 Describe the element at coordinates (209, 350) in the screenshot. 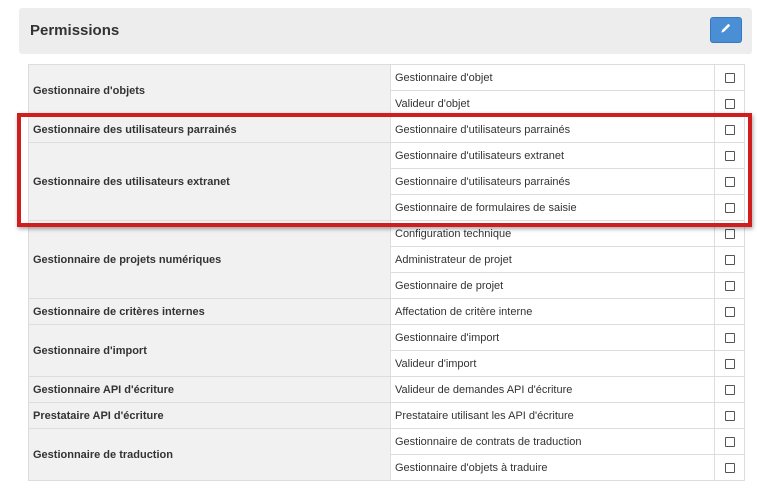

I see `group-name: Gestionnaire d'import` at that location.